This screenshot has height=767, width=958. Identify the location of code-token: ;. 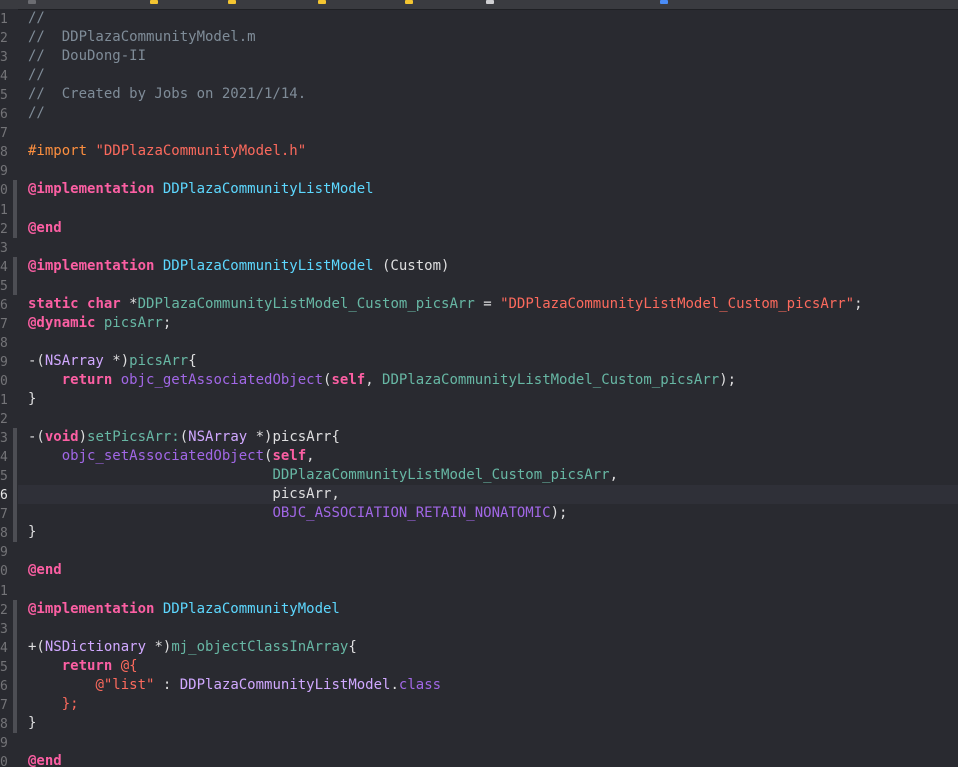
(858, 303).